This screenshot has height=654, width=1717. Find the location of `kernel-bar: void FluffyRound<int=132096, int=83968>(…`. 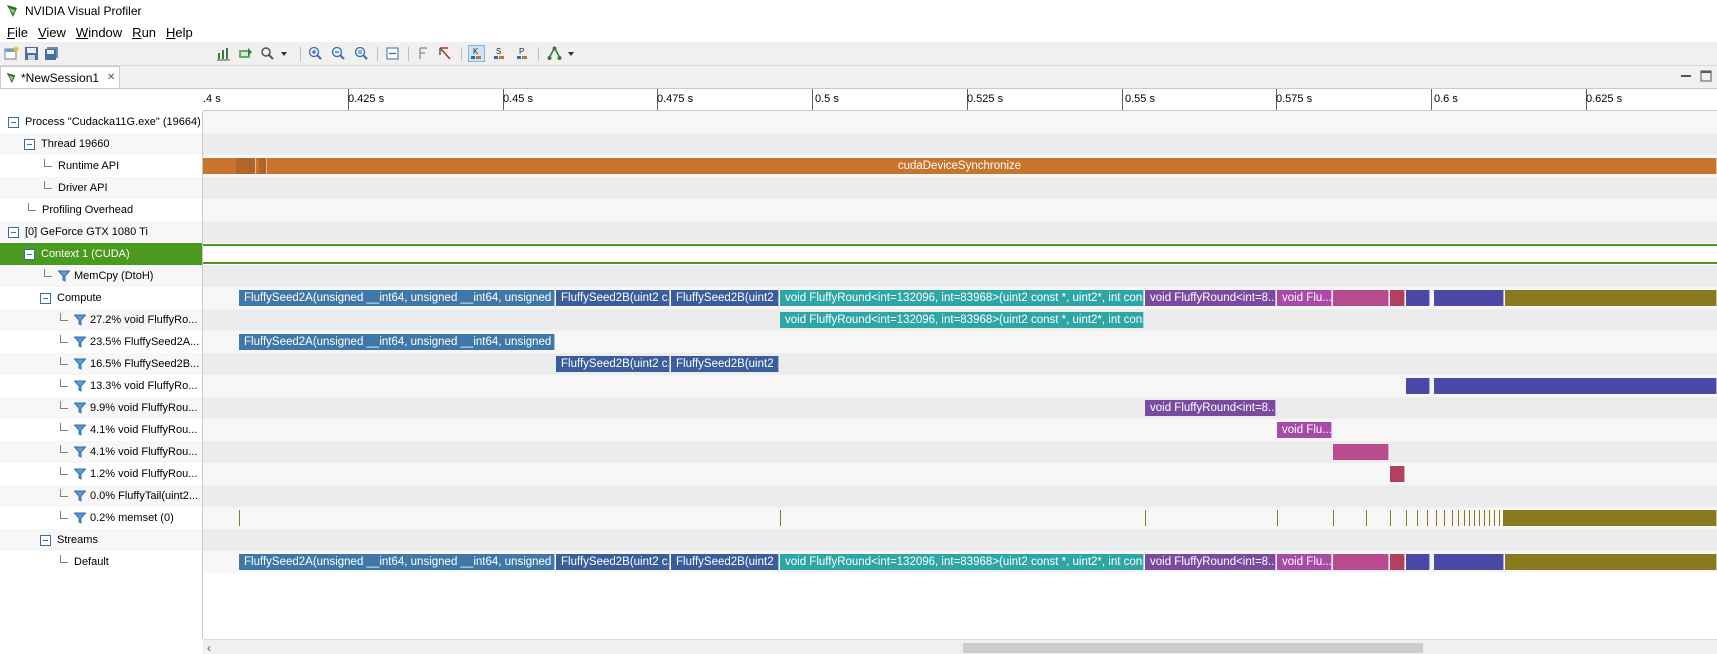

kernel-bar: void FluffyRound<int=132096, int=83968>(… is located at coordinates (962, 320).